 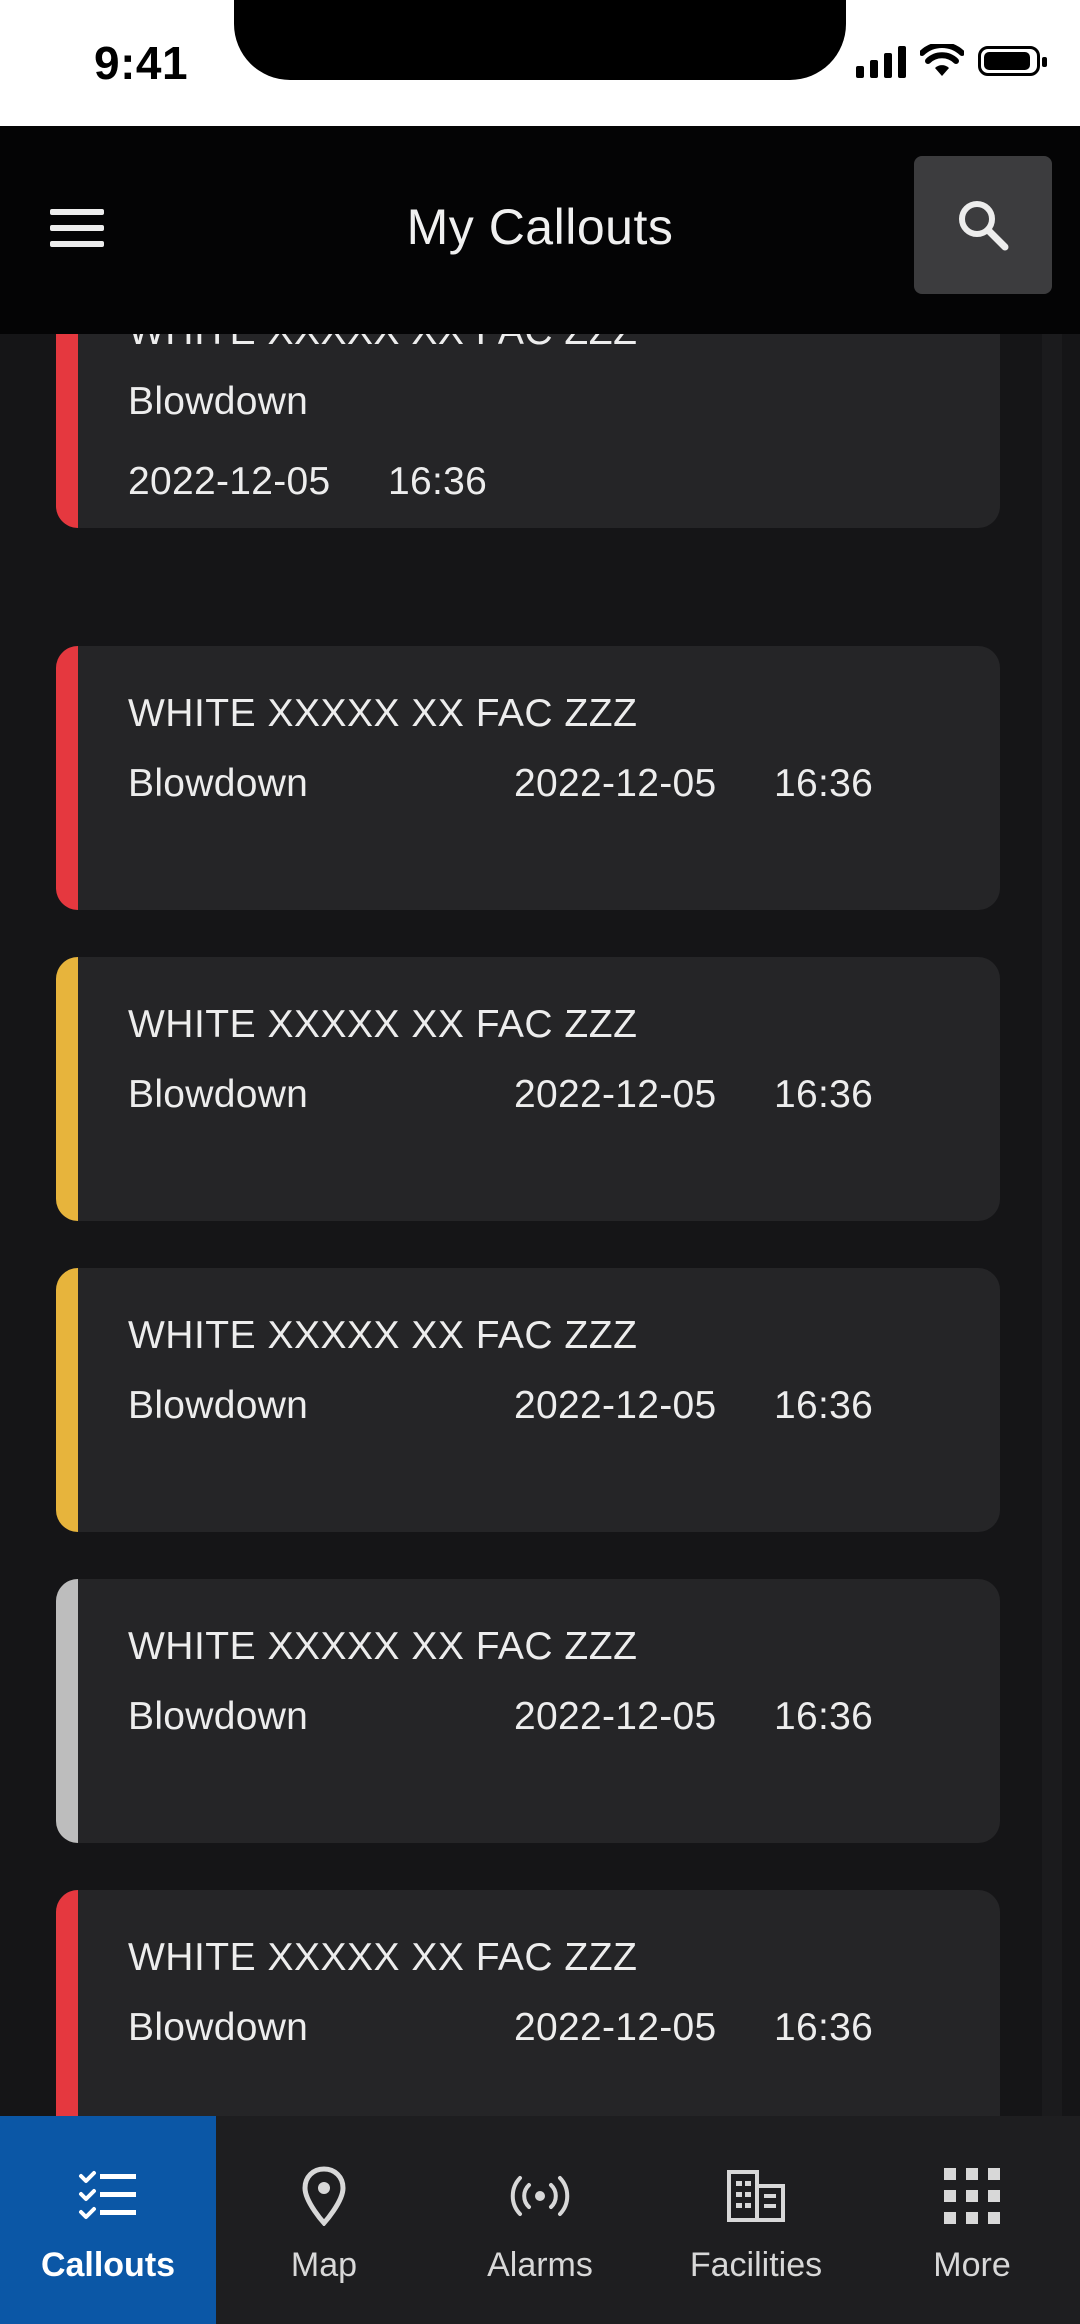 I want to click on status-time: 9:41, so click(x=141, y=63).